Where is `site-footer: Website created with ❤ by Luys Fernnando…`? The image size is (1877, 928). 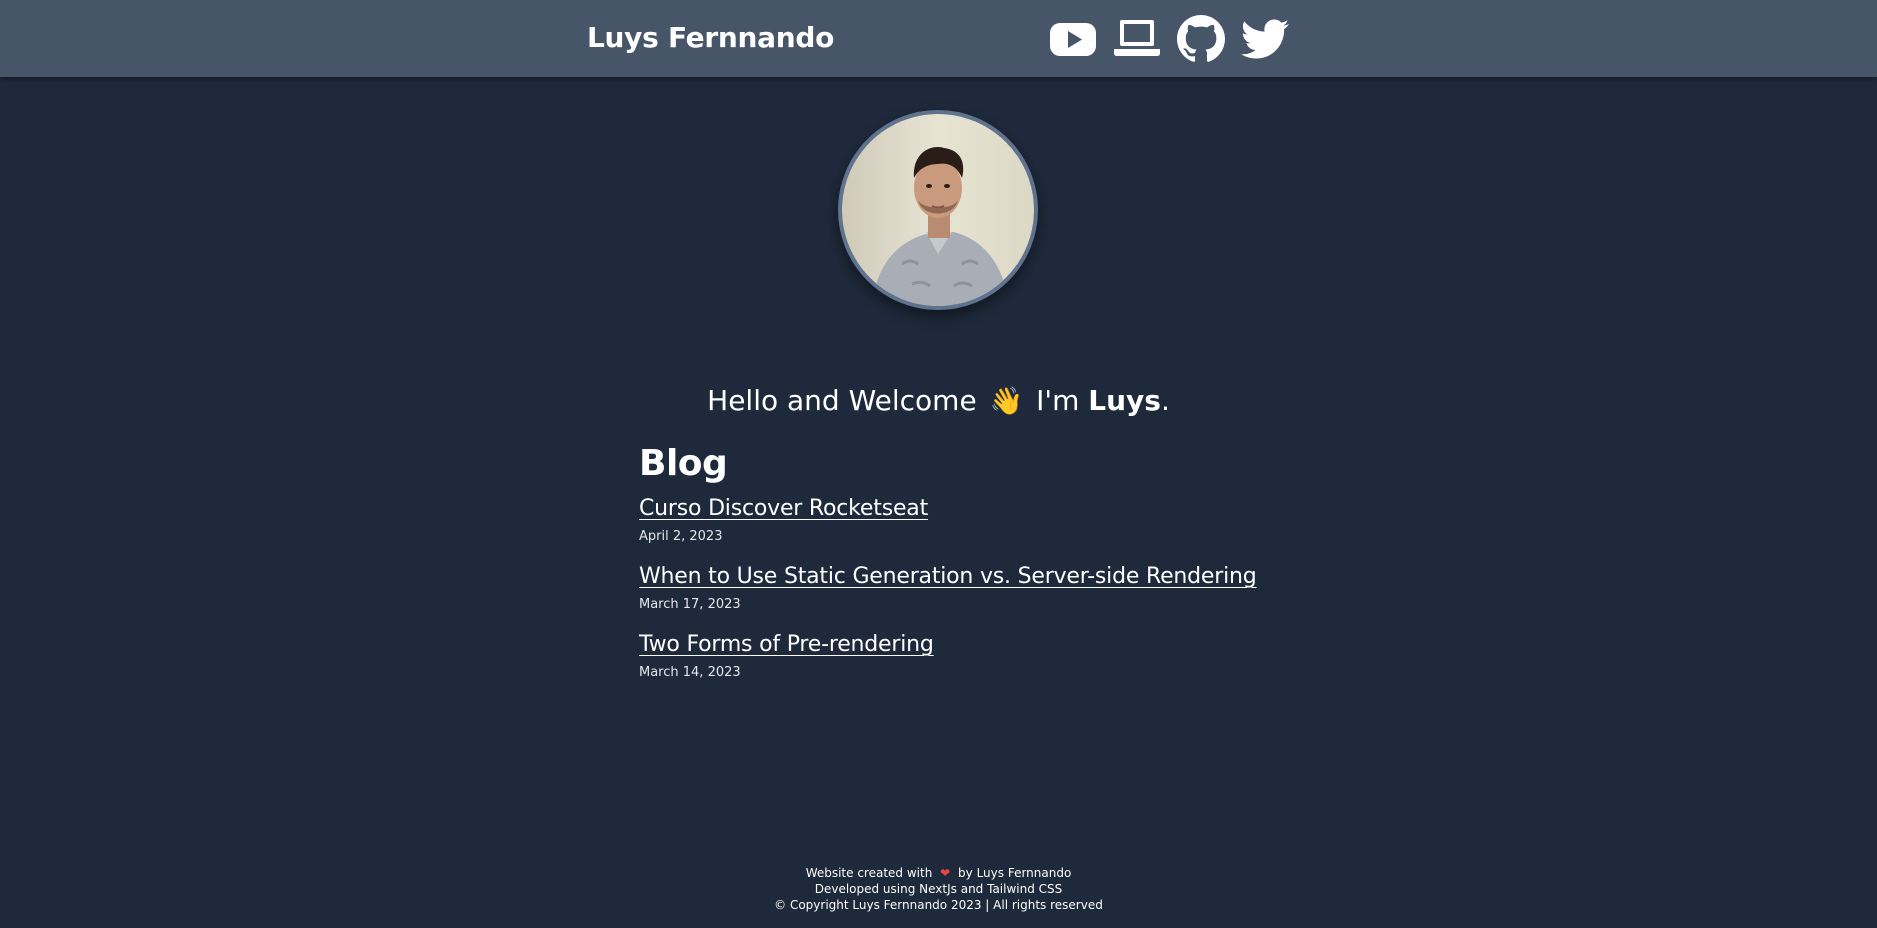 site-footer: Website created with ❤ by Luys Fernnando… is located at coordinates (938, 889).